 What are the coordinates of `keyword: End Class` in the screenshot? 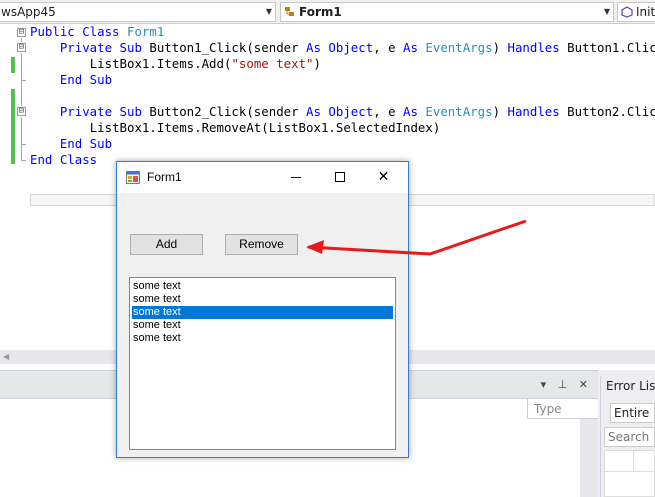 It's located at (64, 159).